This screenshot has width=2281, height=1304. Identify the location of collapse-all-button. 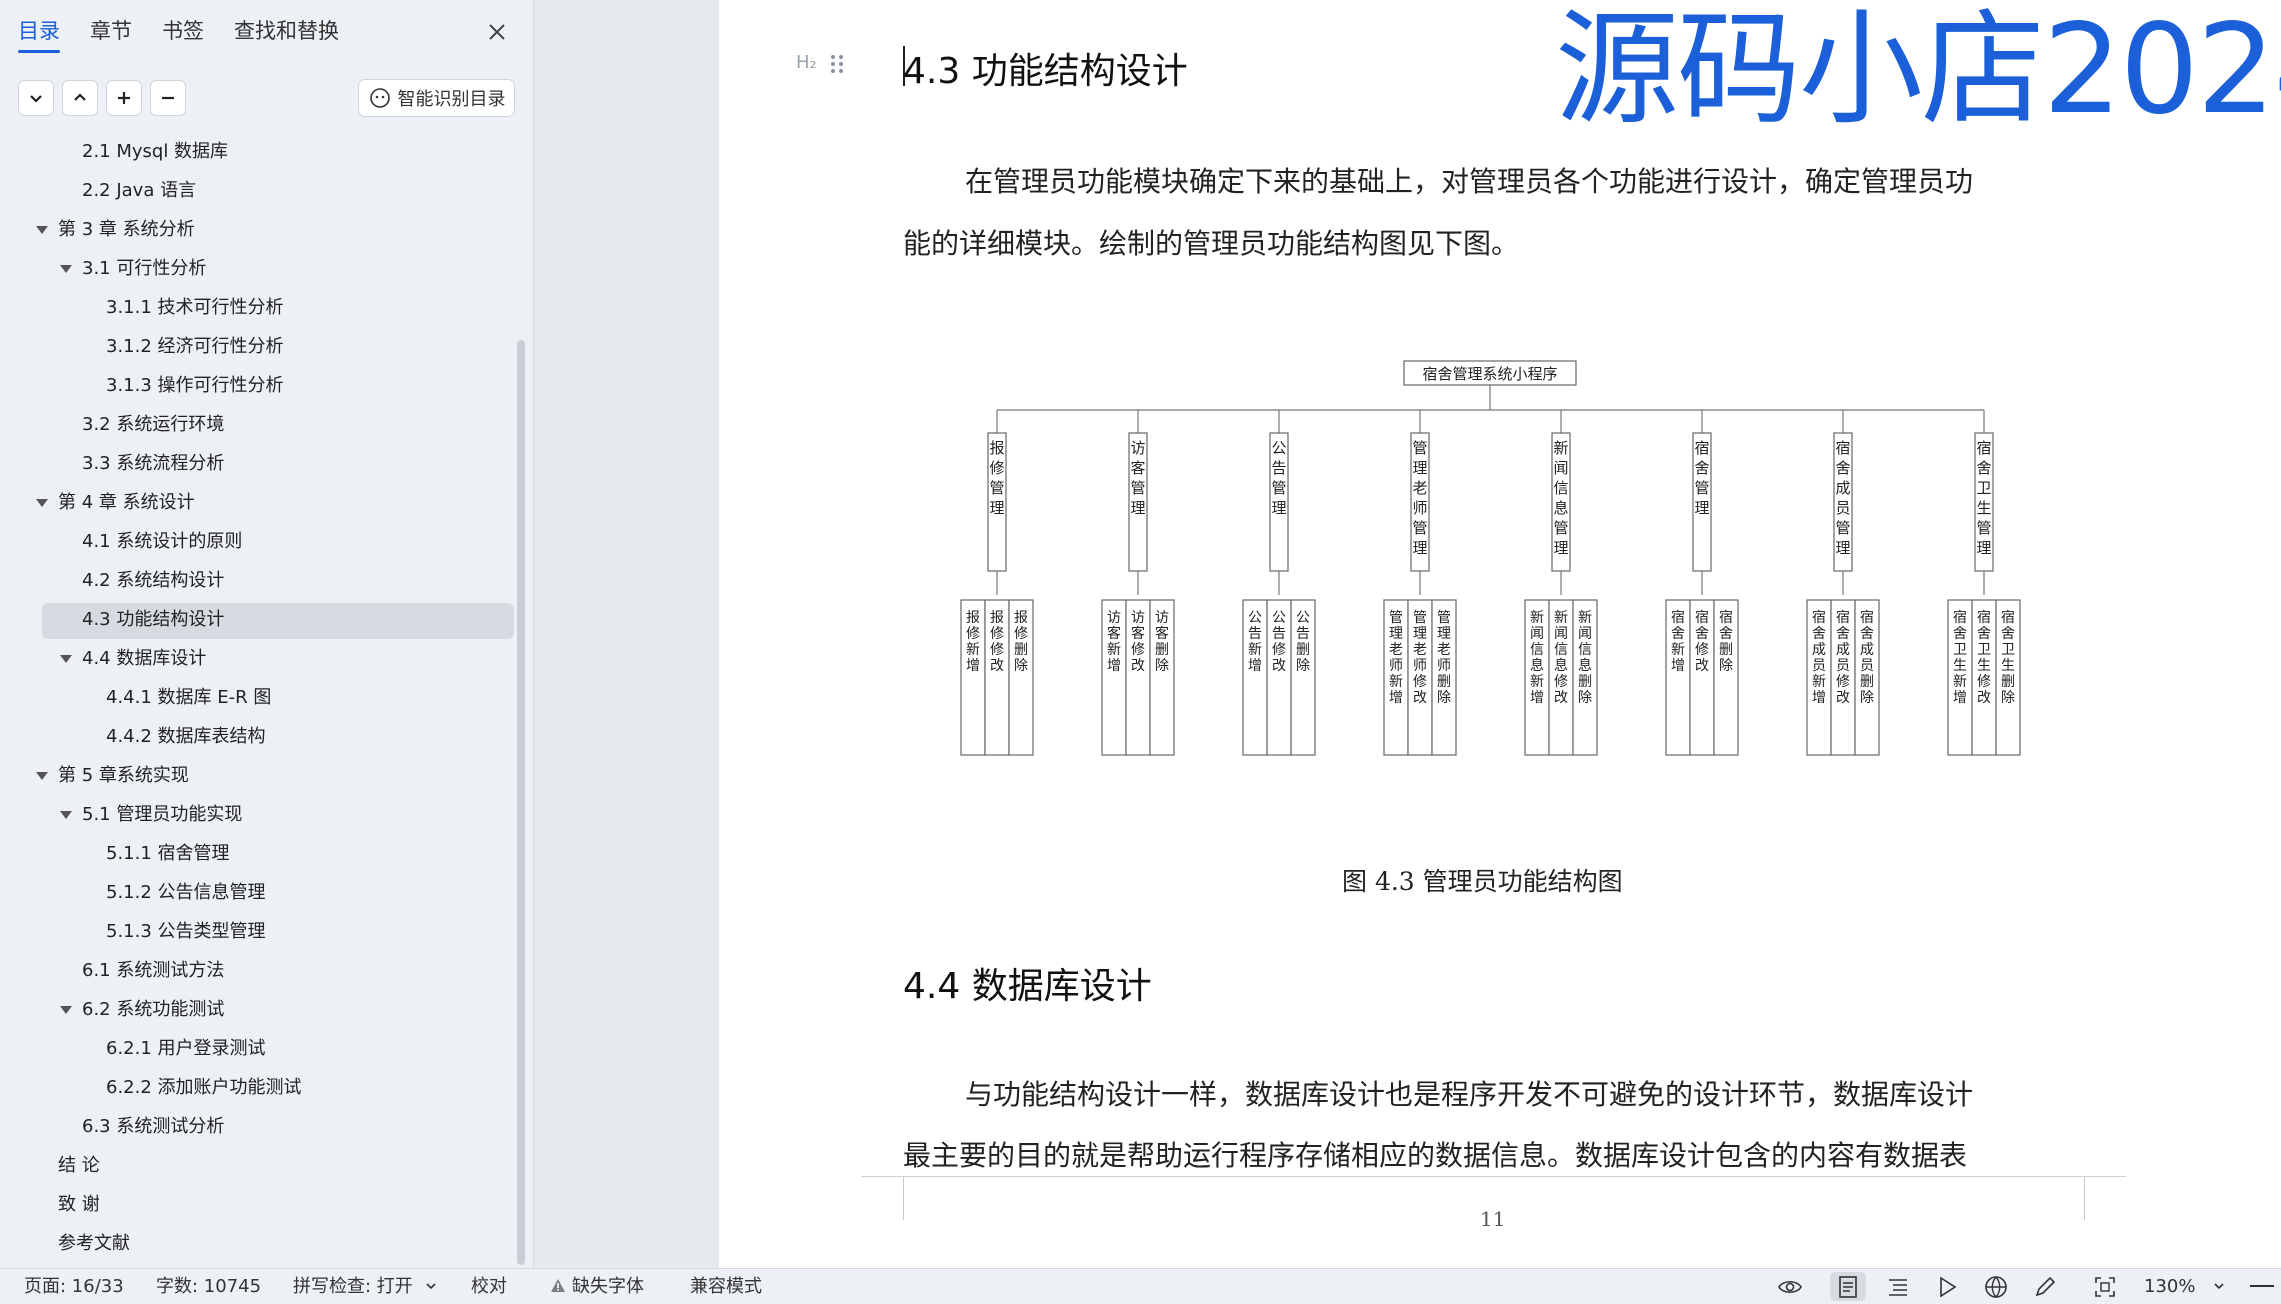
(36, 98).